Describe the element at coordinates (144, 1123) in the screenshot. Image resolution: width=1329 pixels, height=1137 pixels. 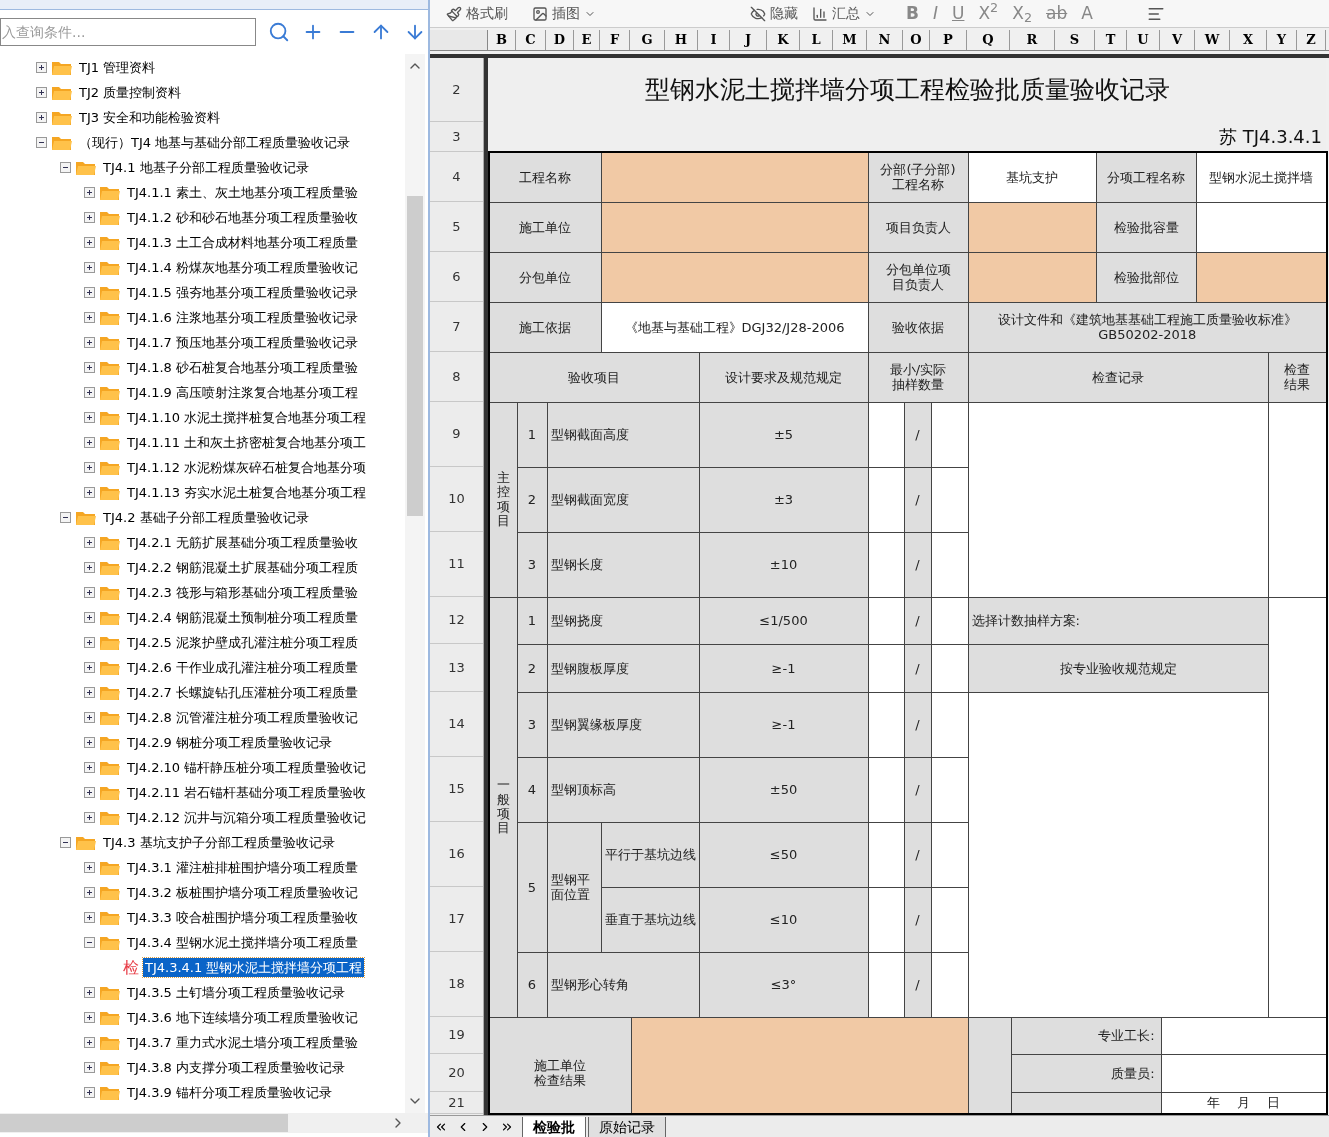
I see `horizontal-scroll-thumb` at that location.